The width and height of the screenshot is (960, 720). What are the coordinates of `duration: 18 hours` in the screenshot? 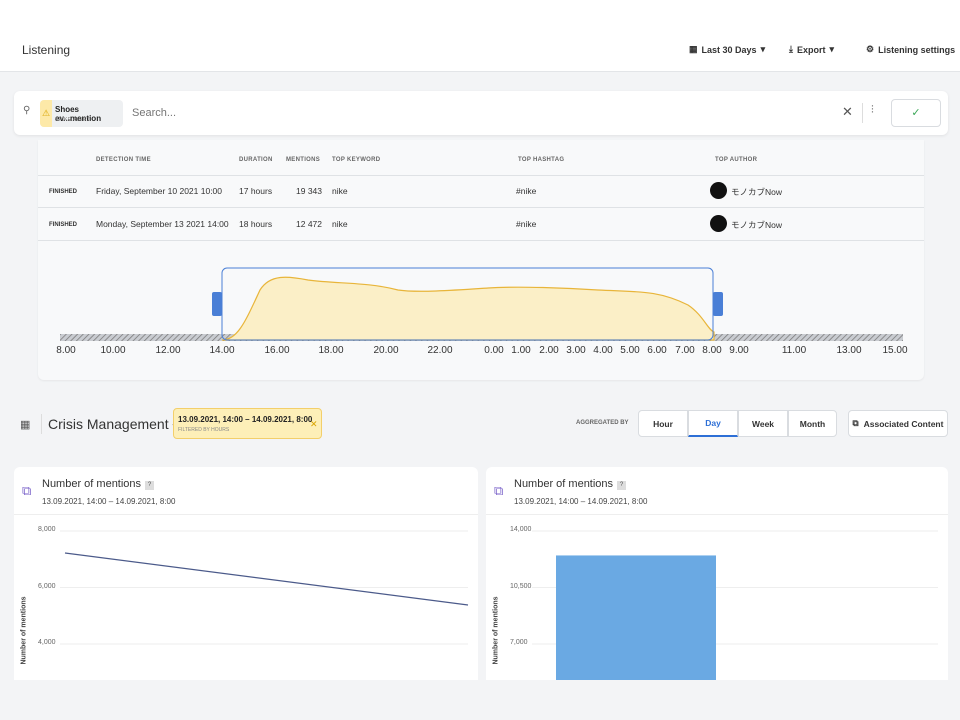 It's located at (256, 224).